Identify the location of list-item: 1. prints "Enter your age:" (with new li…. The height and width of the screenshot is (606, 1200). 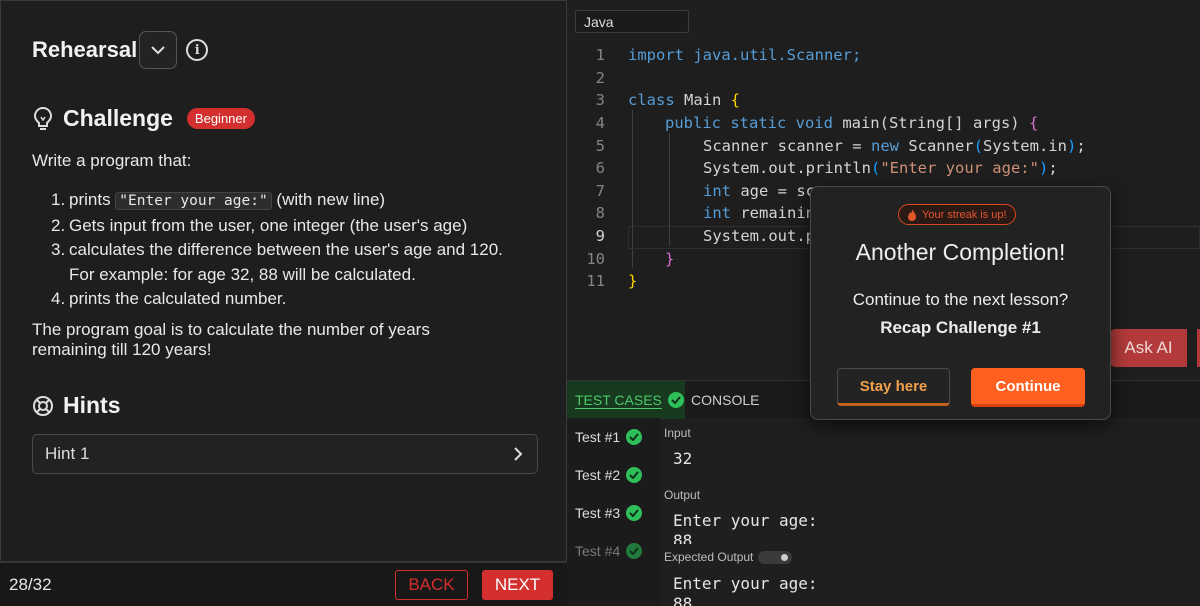
(218, 200).